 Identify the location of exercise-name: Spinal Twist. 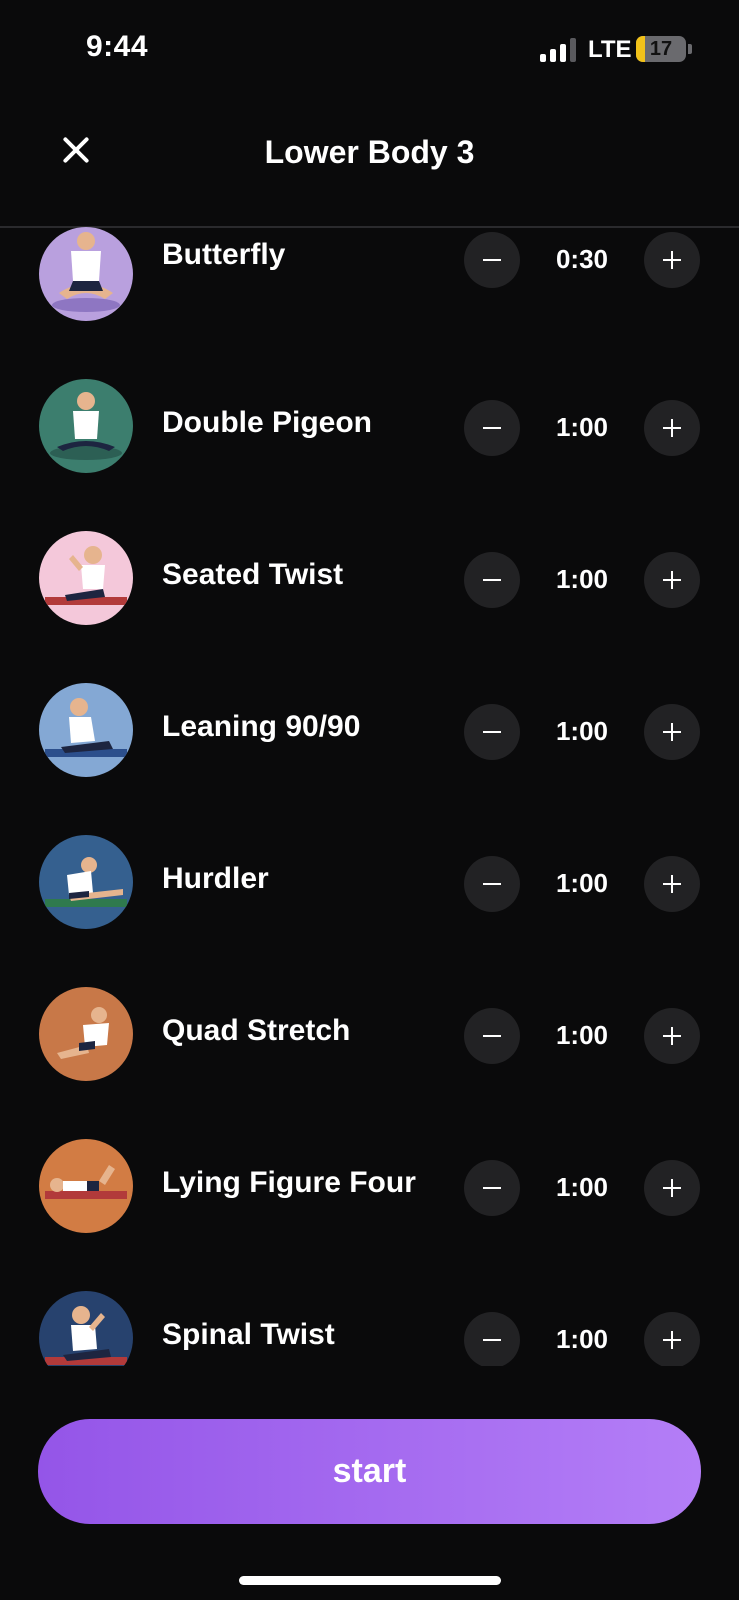
(248, 1334).